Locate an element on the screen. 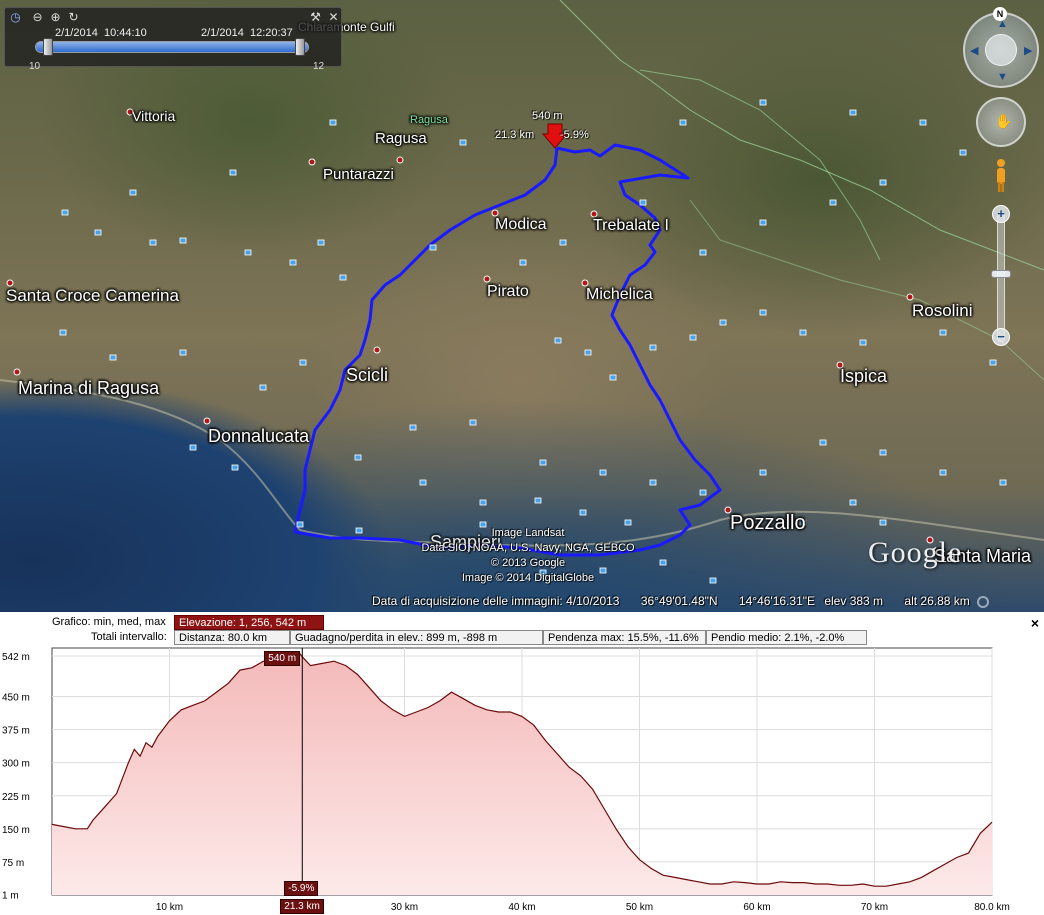  time-track is located at coordinates (172, 47).